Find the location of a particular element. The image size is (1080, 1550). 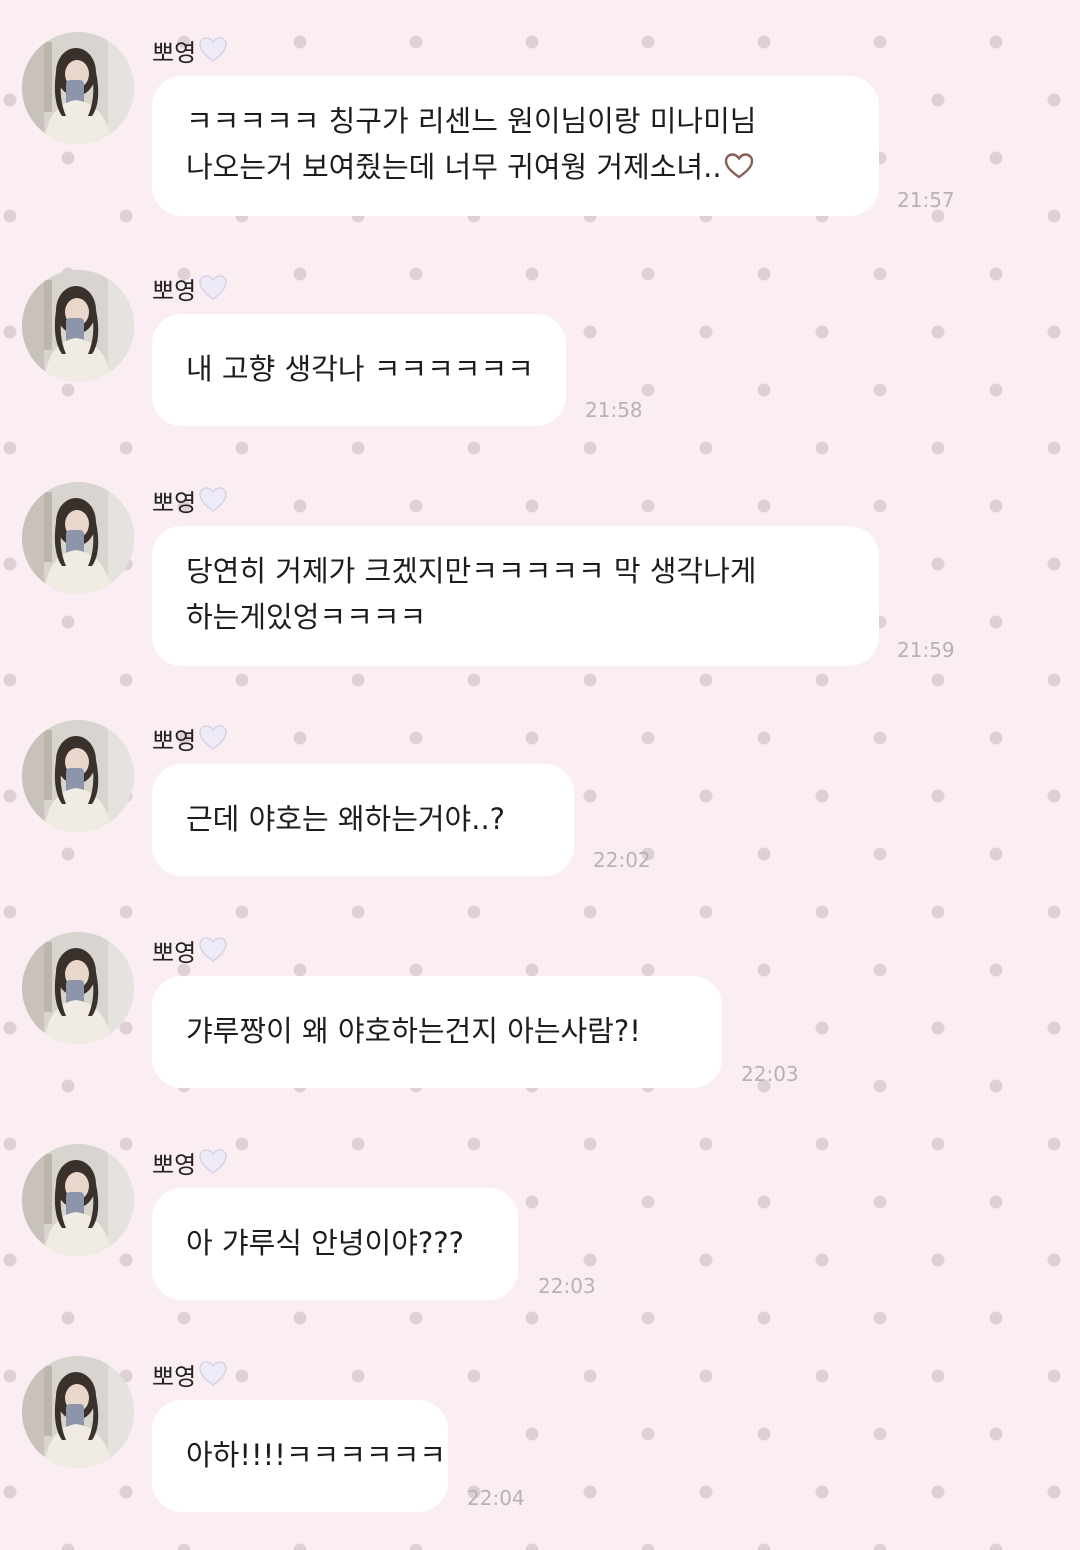

message-text: 당연히 거제가 크겠지만ㅋㅋㅋㅋㅋ 막 생각나게 is located at coordinates (471, 571).